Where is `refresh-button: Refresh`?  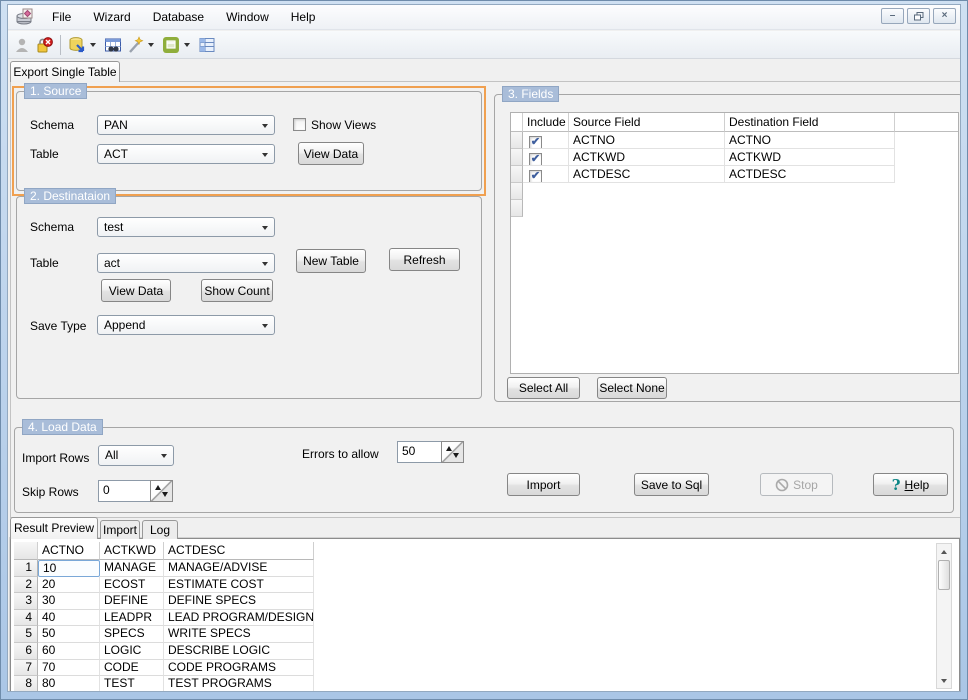
refresh-button: Refresh is located at coordinates (424, 259).